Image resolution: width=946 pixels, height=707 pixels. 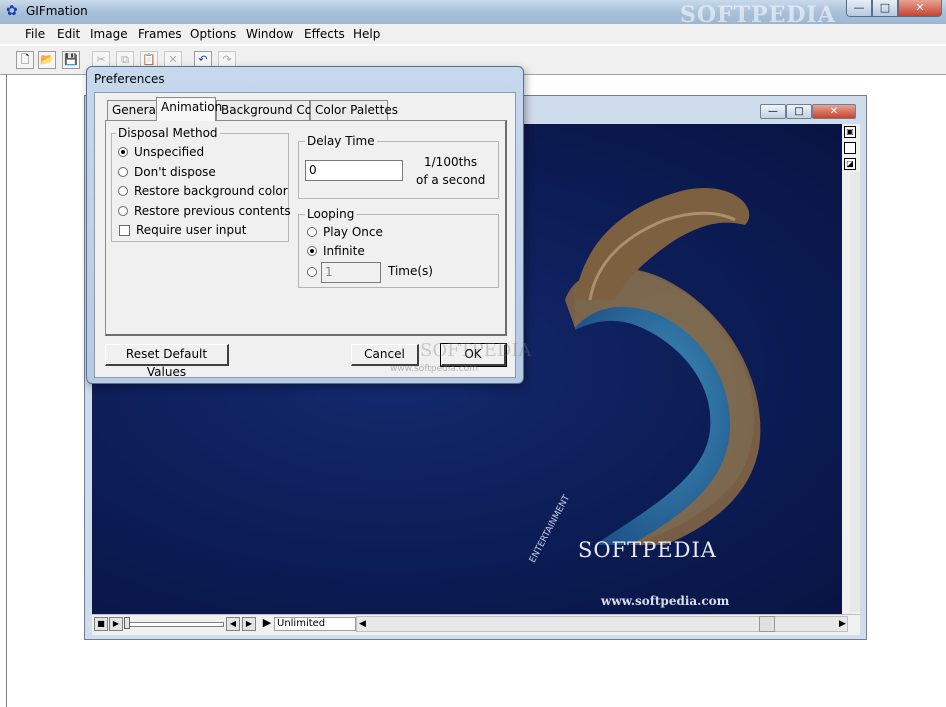 What do you see at coordinates (35, 34) in the screenshot?
I see `menu-file: File` at bounding box center [35, 34].